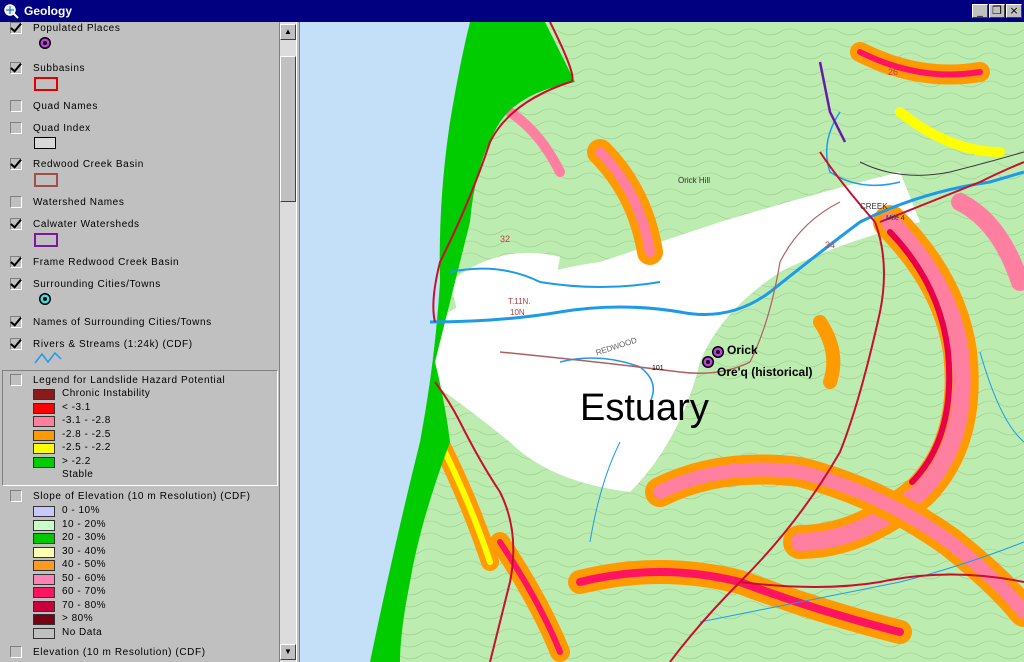 The height and width of the screenshot is (662, 1024). Describe the element at coordinates (139, 137) in the screenshot. I see `layer-quad-index: Quad Index` at that location.